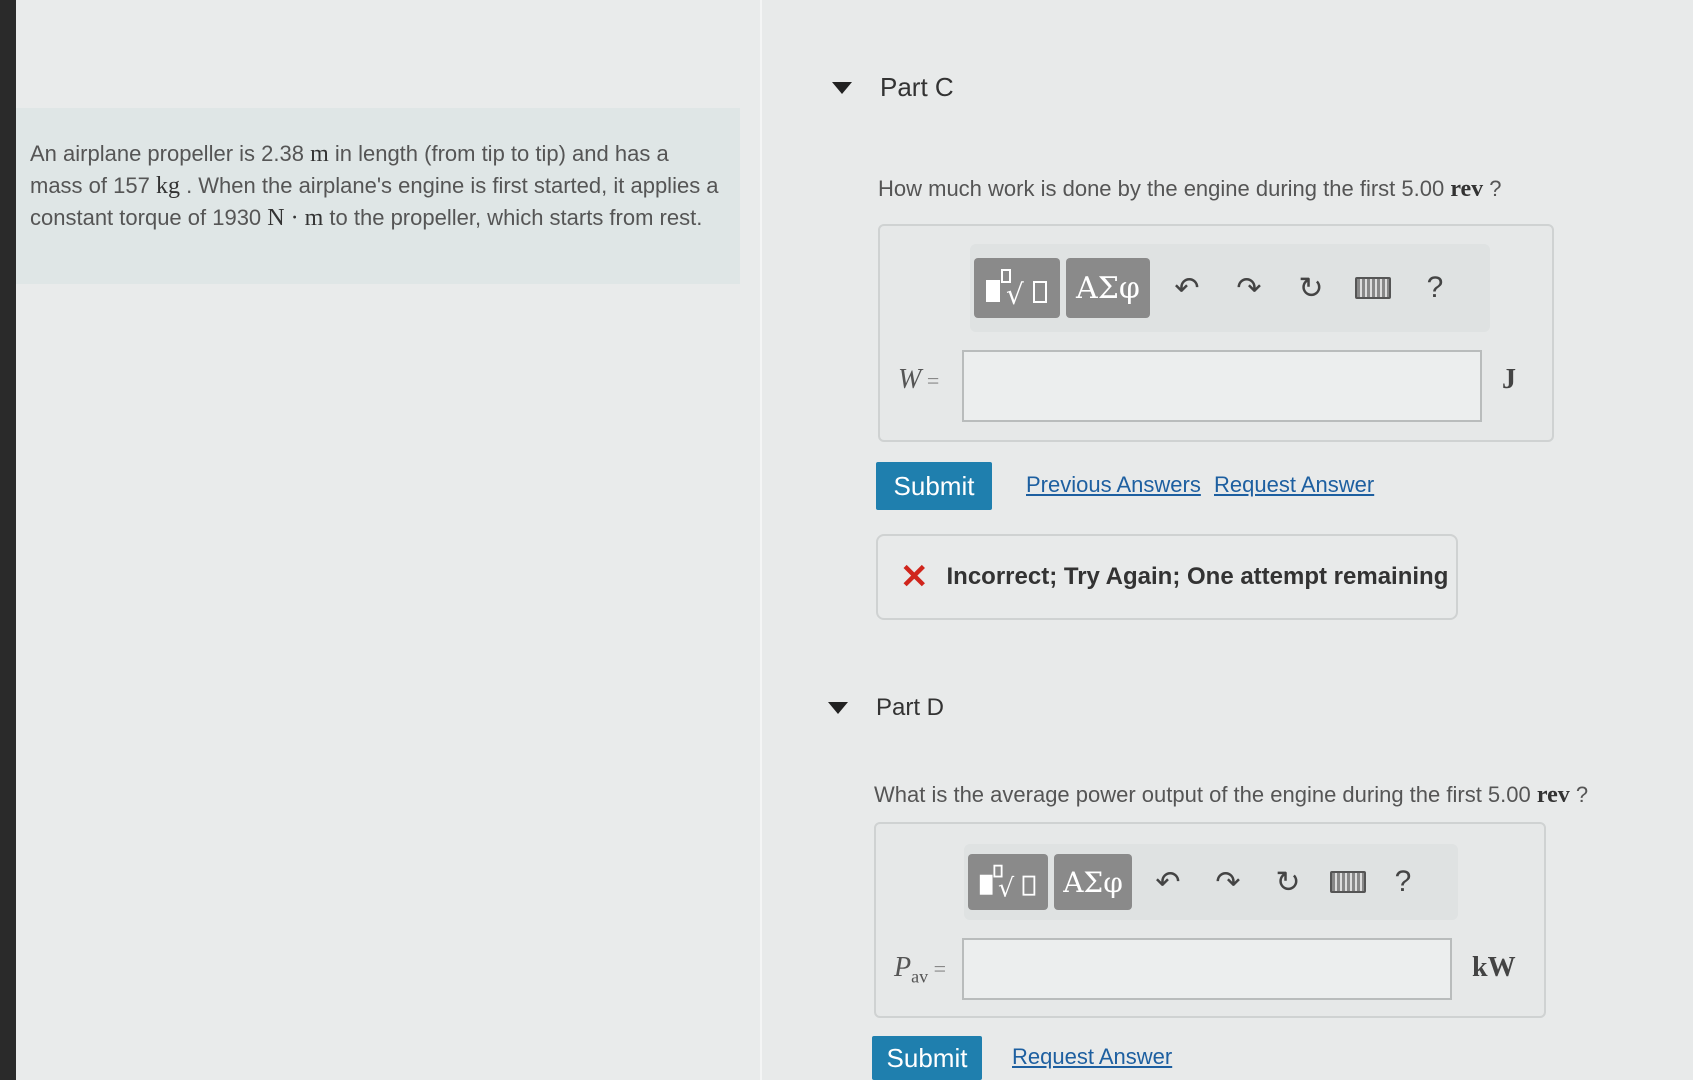 This screenshot has height=1080, width=1693. I want to click on incorrect-x-icon: ✕, so click(914, 577).